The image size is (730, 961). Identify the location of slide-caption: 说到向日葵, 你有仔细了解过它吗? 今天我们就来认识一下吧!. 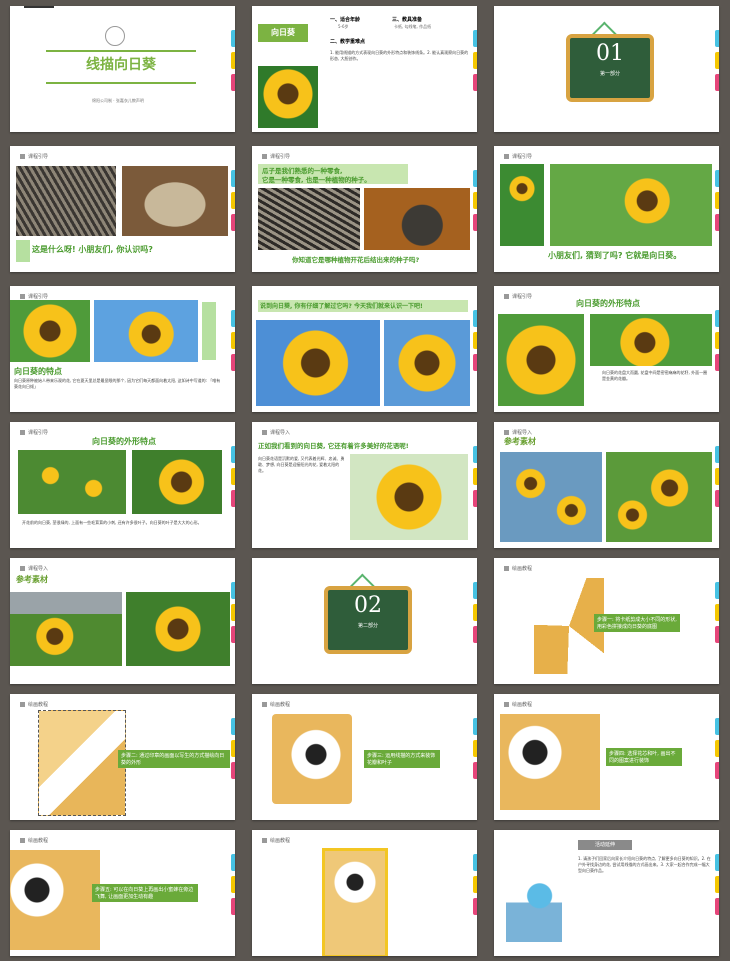
(341, 306).